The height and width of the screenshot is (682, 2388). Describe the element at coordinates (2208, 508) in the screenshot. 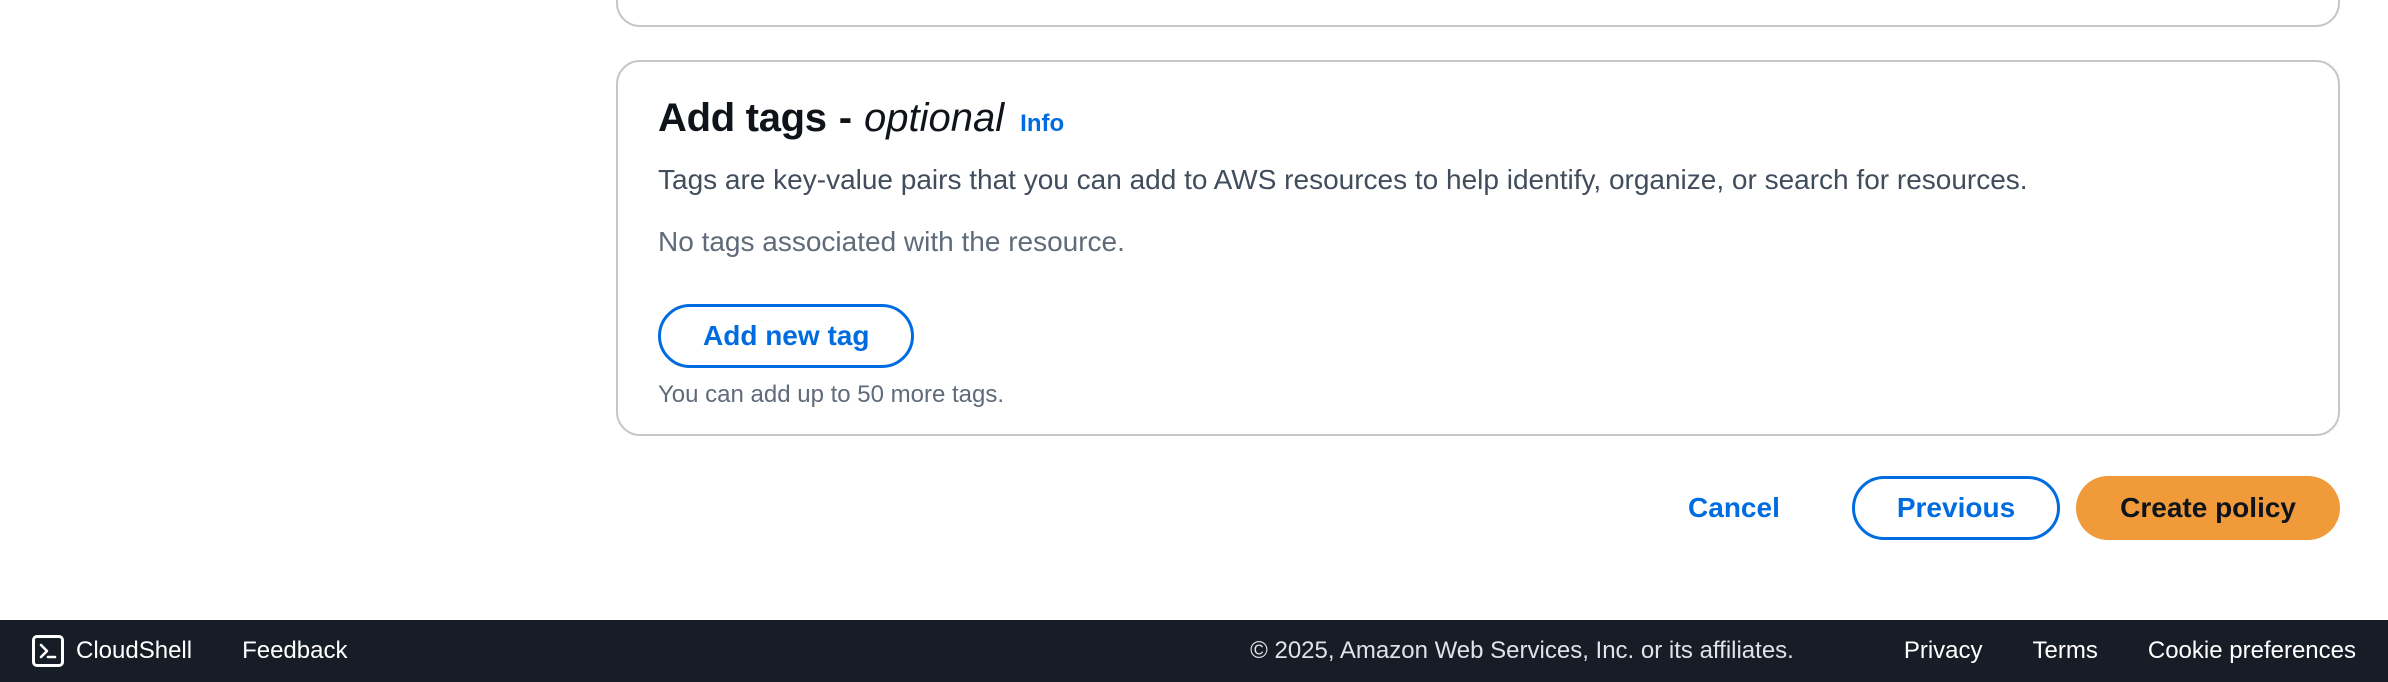

I see `create-policy-button: Create policy` at that location.